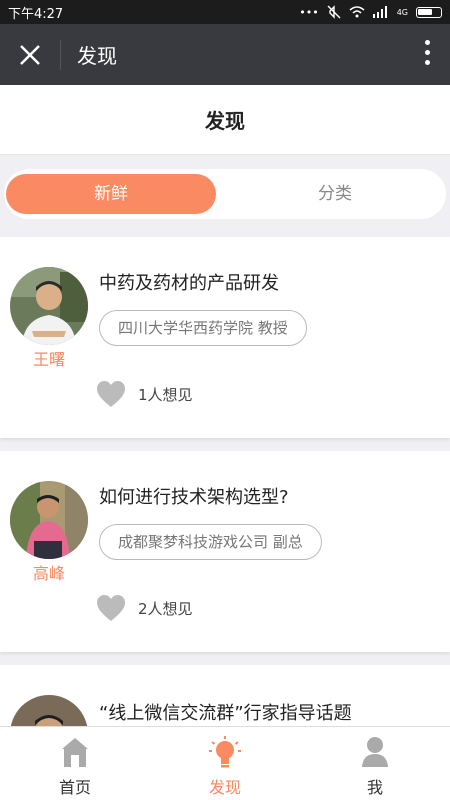  Describe the element at coordinates (224, 787) in the screenshot. I see `tab-label: 发现` at that location.